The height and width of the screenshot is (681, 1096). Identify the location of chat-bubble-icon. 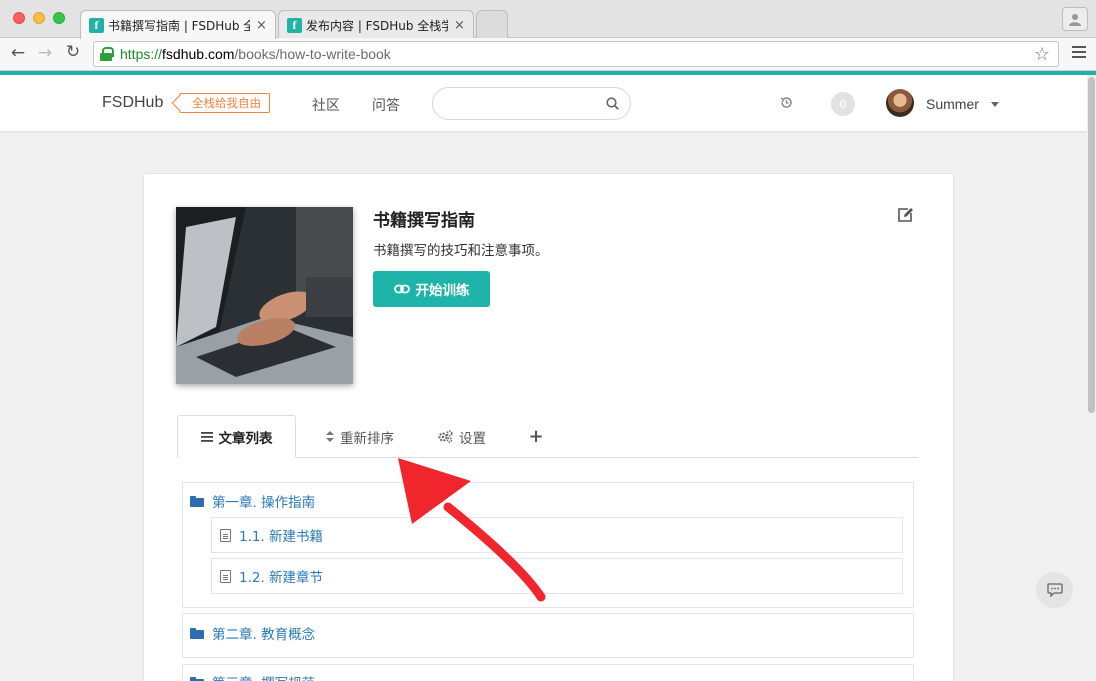
(1054, 590).